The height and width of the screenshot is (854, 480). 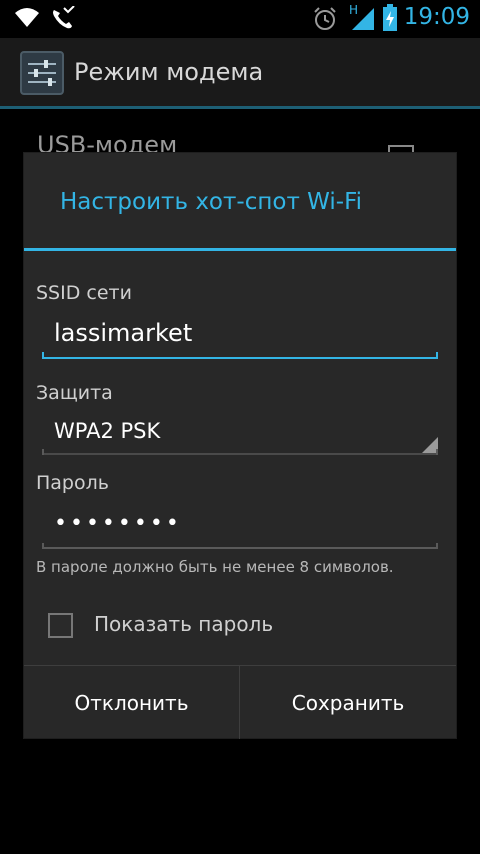 What do you see at coordinates (240, 452) in the screenshot?
I see `security-underline` at bounding box center [240, 452].